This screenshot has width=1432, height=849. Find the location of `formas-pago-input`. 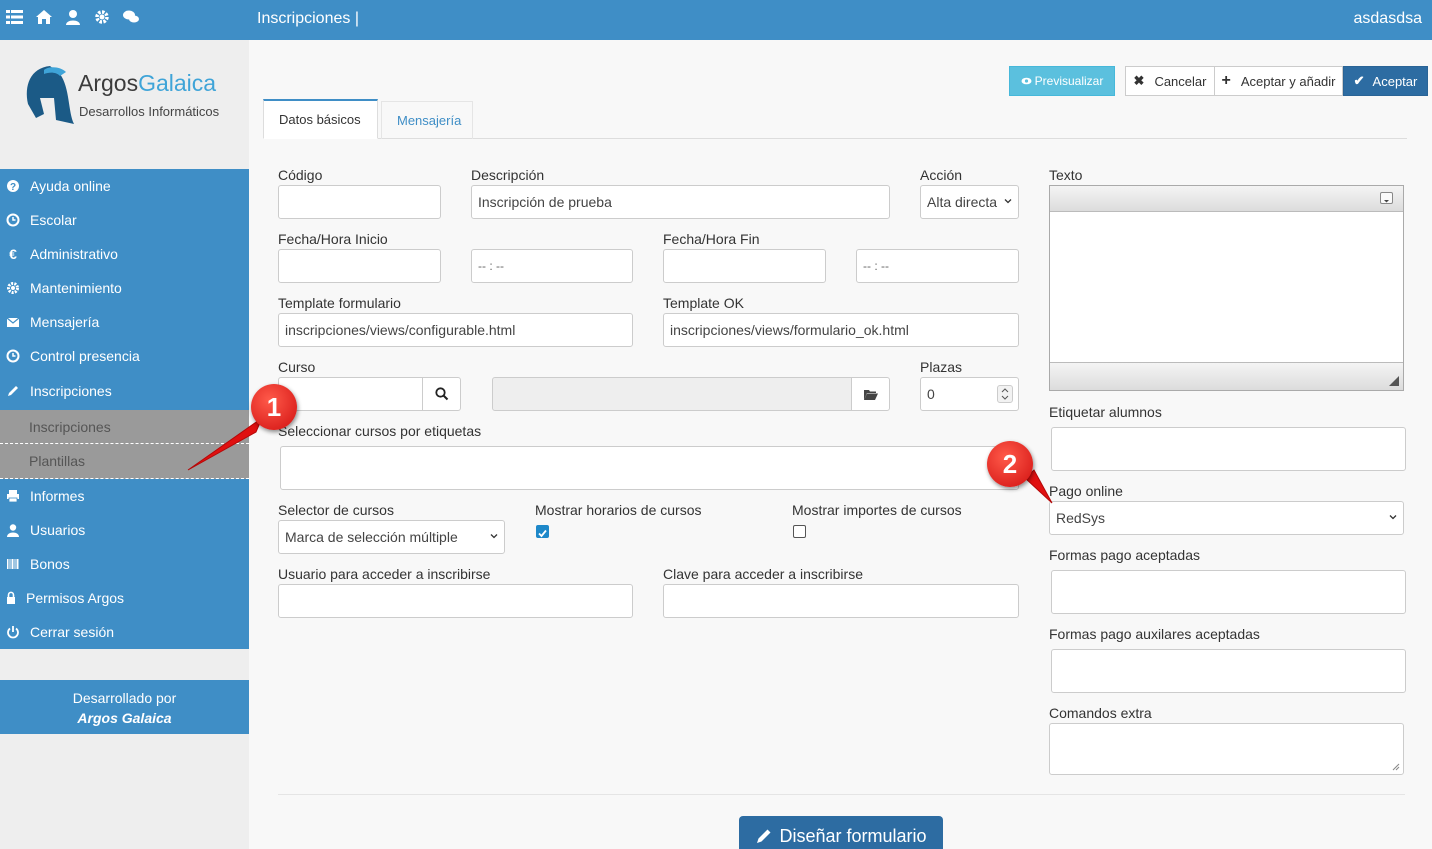

formas-pago-input is located at coordinates (1228, 592).